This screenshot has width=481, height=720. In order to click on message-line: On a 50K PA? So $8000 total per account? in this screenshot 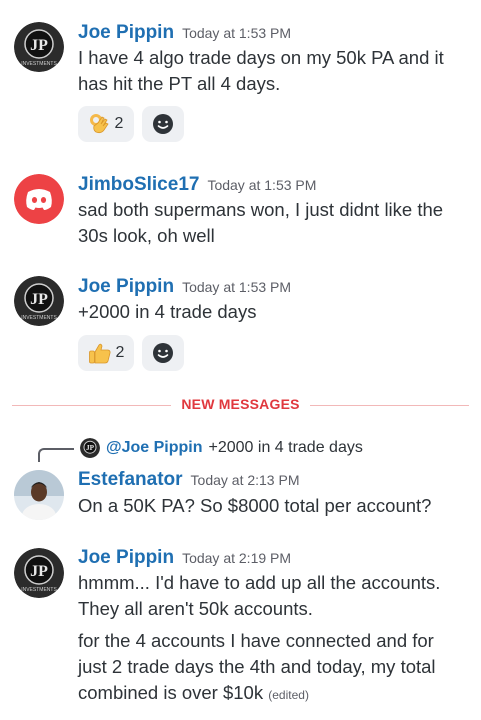, I will do `click(255, 505)`.